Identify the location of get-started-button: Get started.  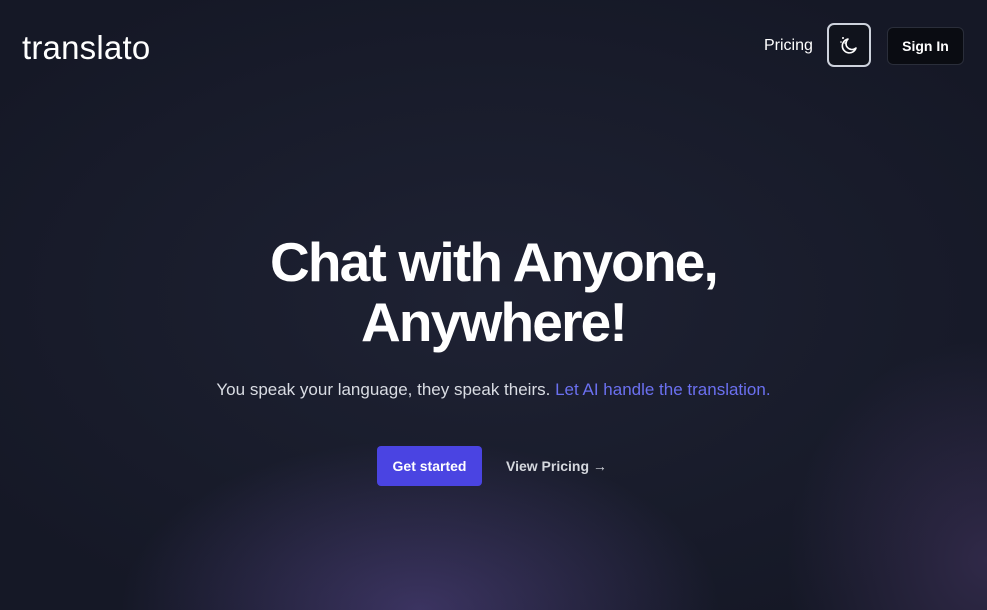
(429, 466).